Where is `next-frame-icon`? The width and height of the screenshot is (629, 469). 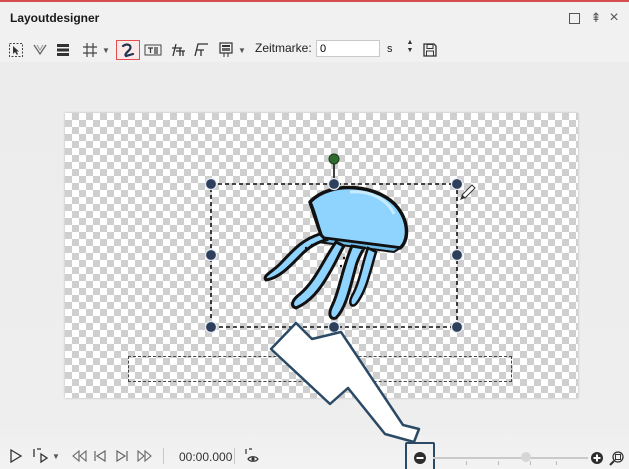 next-frame-icon is located at coordinates (122, 456).